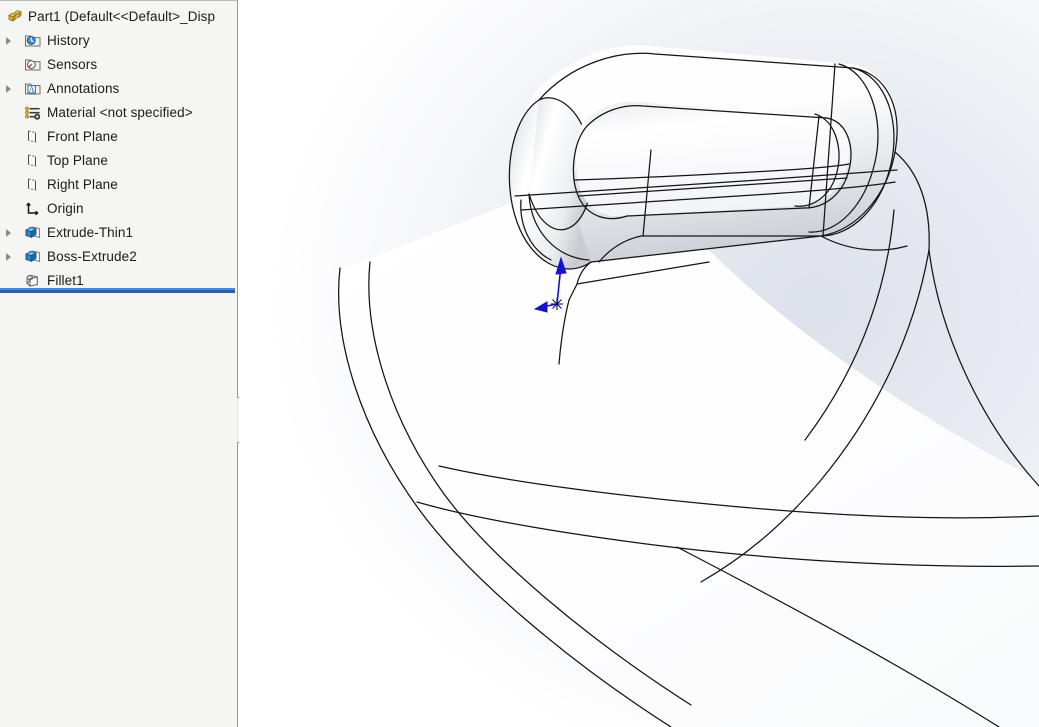 The width and height of the screenshot is (1039, 727). What do you see at coordinates (33, 113) in the screenshot?
I see `material-icon` at bounding box center [33, 113].